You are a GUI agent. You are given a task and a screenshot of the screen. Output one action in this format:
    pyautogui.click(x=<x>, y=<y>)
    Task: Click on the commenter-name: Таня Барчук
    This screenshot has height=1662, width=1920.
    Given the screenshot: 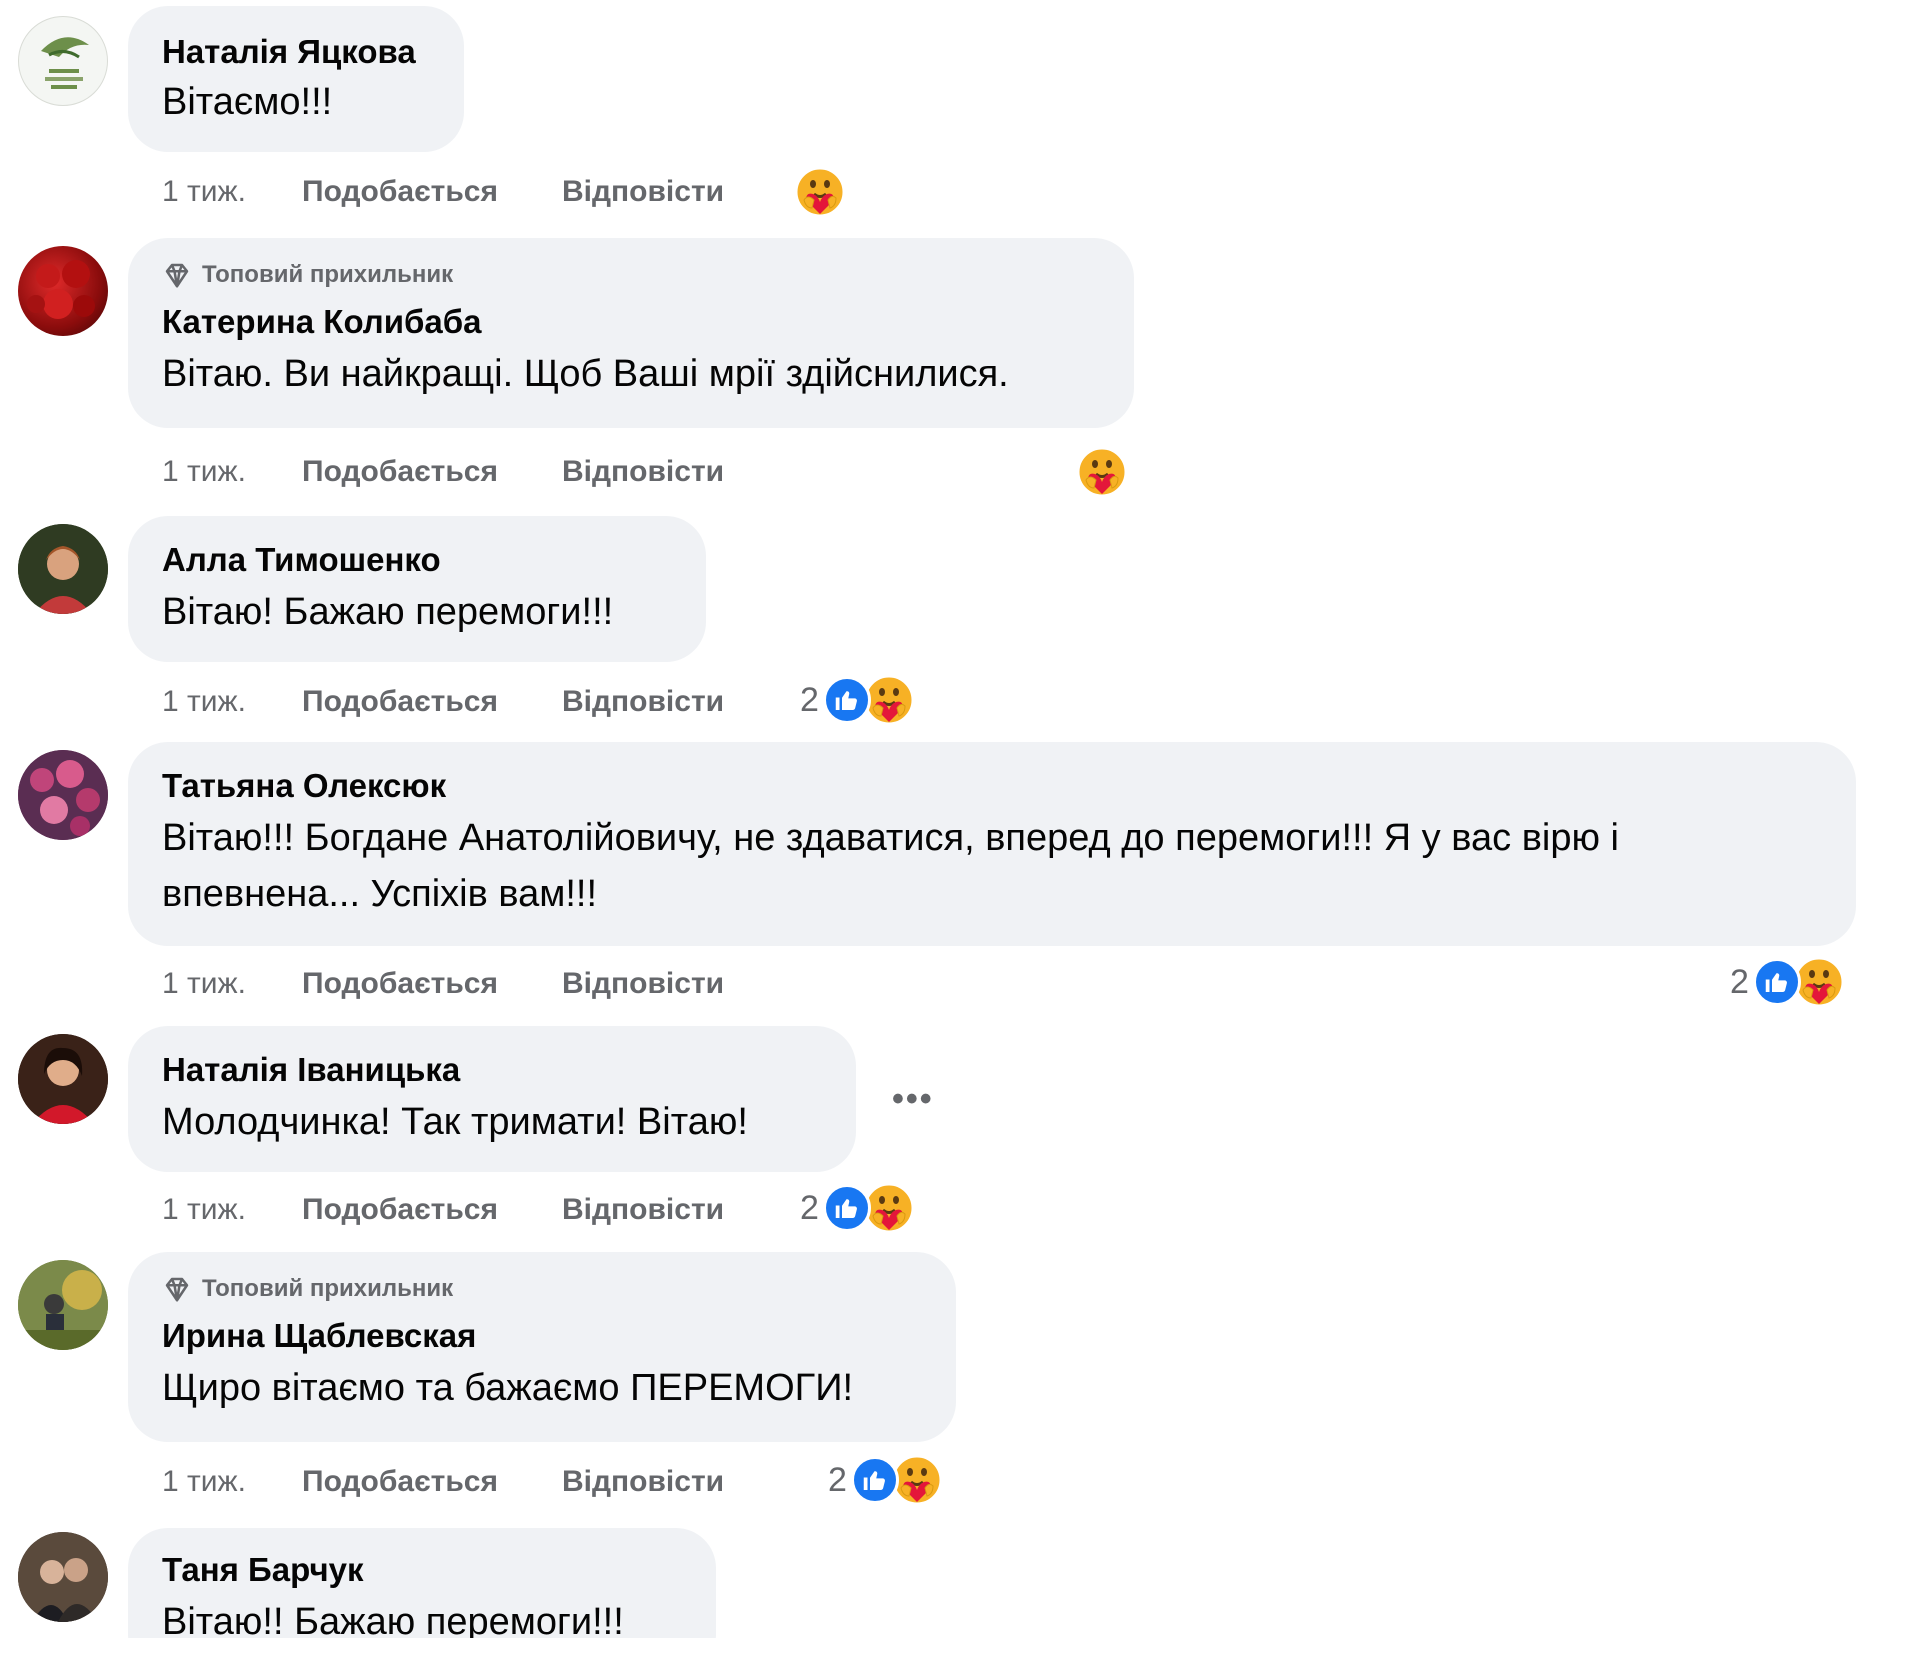 What is the action you would take?
    pyautogui.click(x=422, y=1570)
    